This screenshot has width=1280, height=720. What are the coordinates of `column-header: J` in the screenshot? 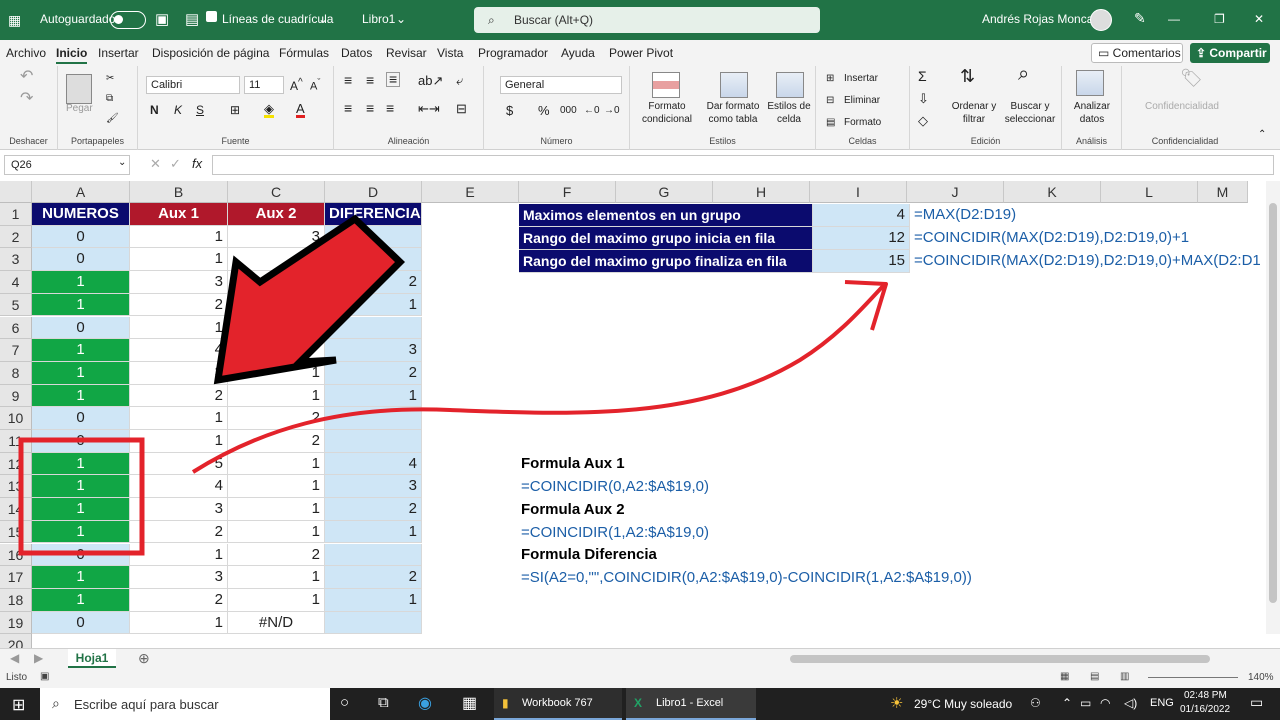 It's located at (955, 192).